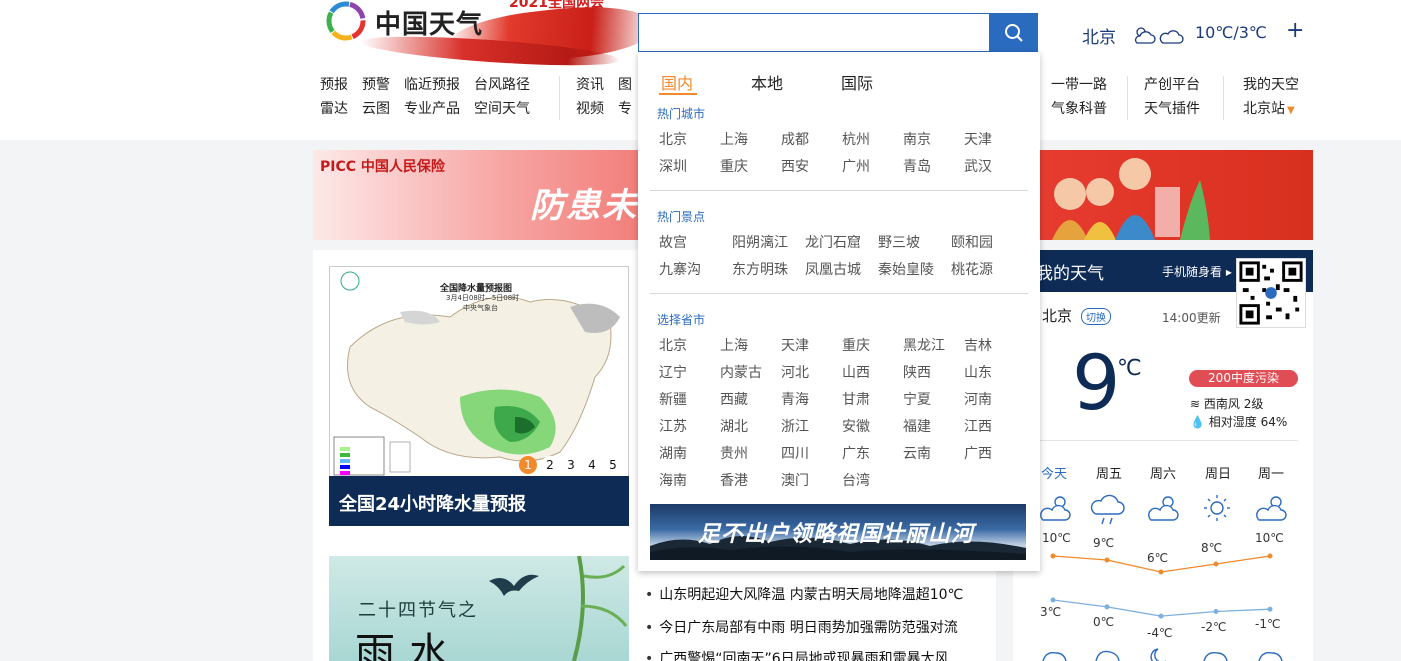 Image resolution: width=1401 pixels, height=661 pixels. Describe the element at coordinates (1163, 472) in the screenshot. I see `forecast-day: 周六` at that location.